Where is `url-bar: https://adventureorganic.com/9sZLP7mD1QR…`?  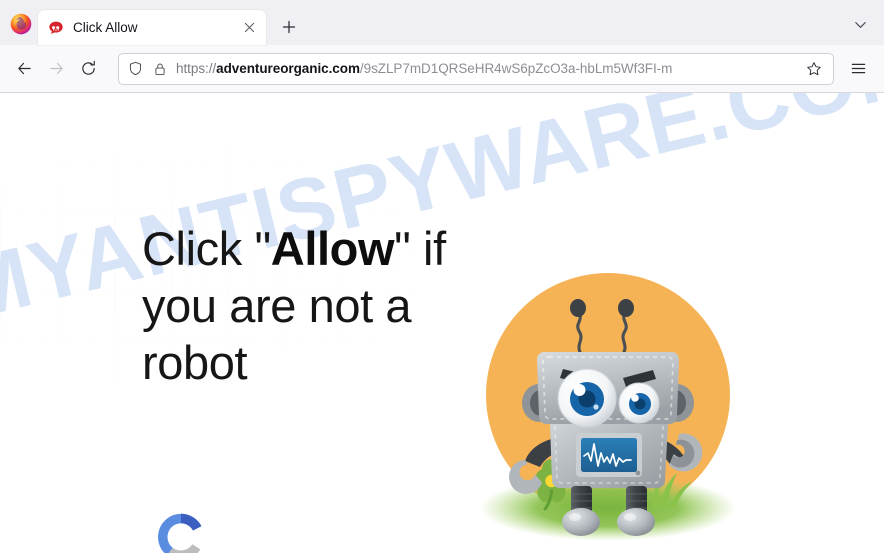 url-bar: https://adventureorganic.com/9sZLP7mD1QR… is located at coordinates (476, 68).